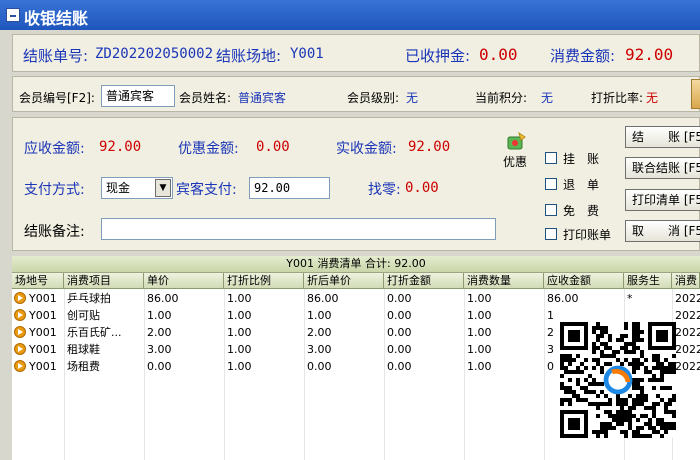 This screenshot has width=700, height=460. Describe the element at coordinates (587, 235) in the screenshot. I see `print-bill-label: 打印账单` at that location.